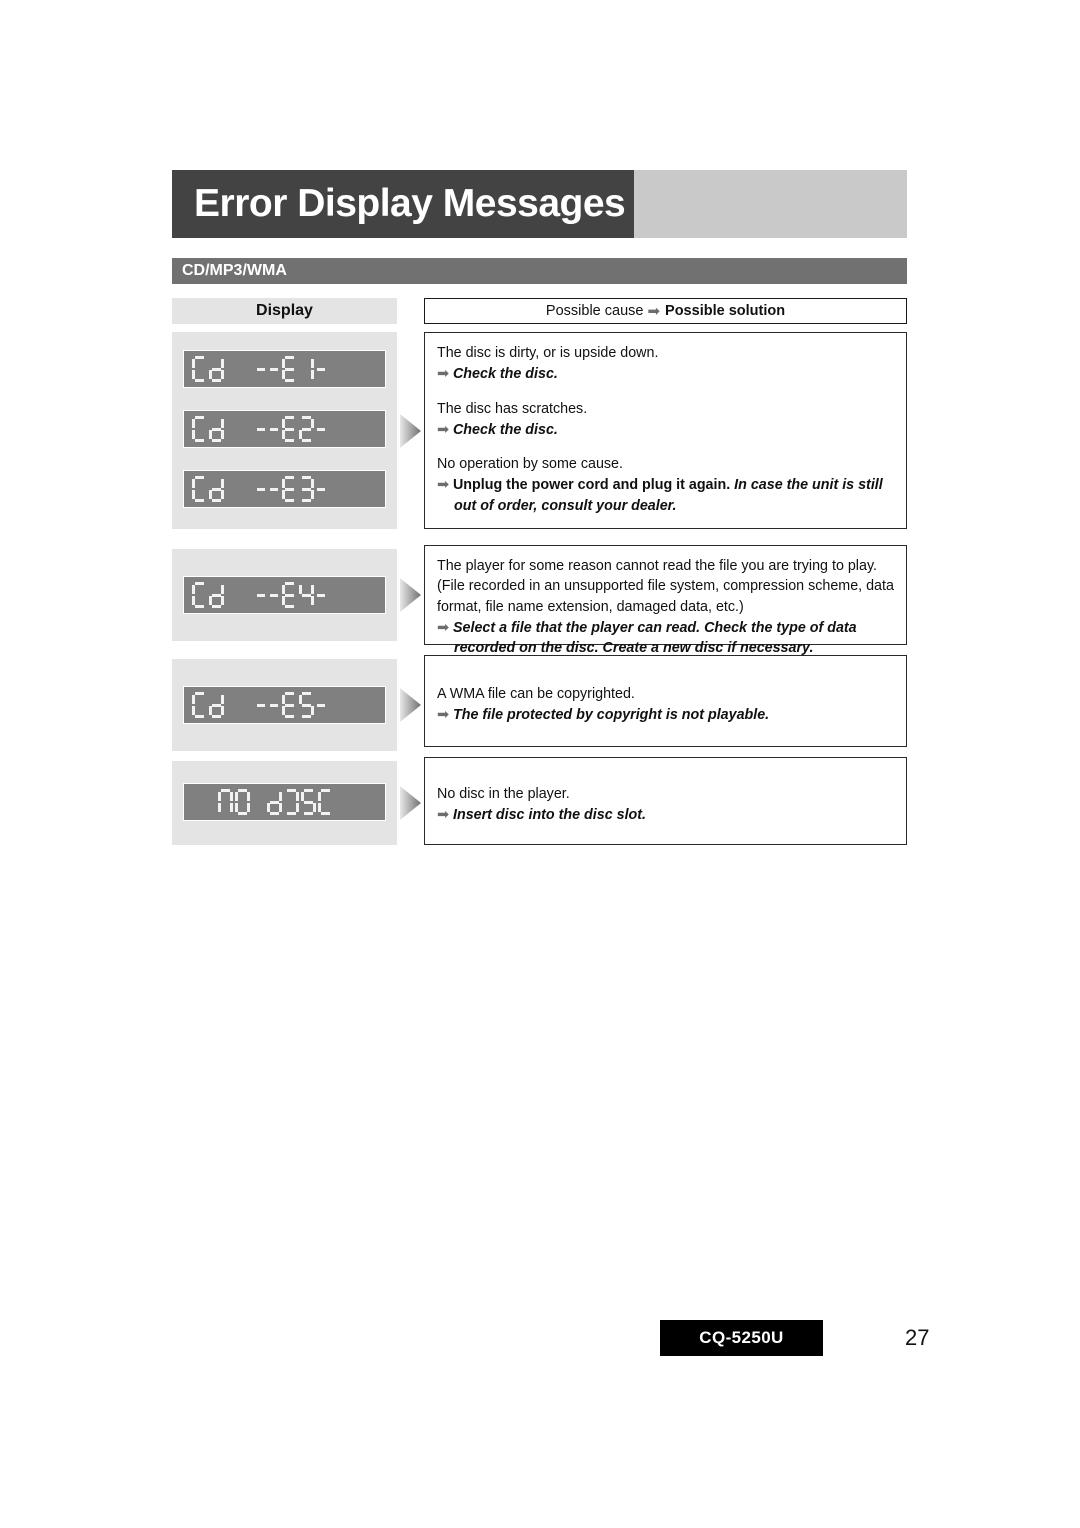  Describe the element at coordinates (308, 802) in the screenshot. I see `seg-char-S` at that location.